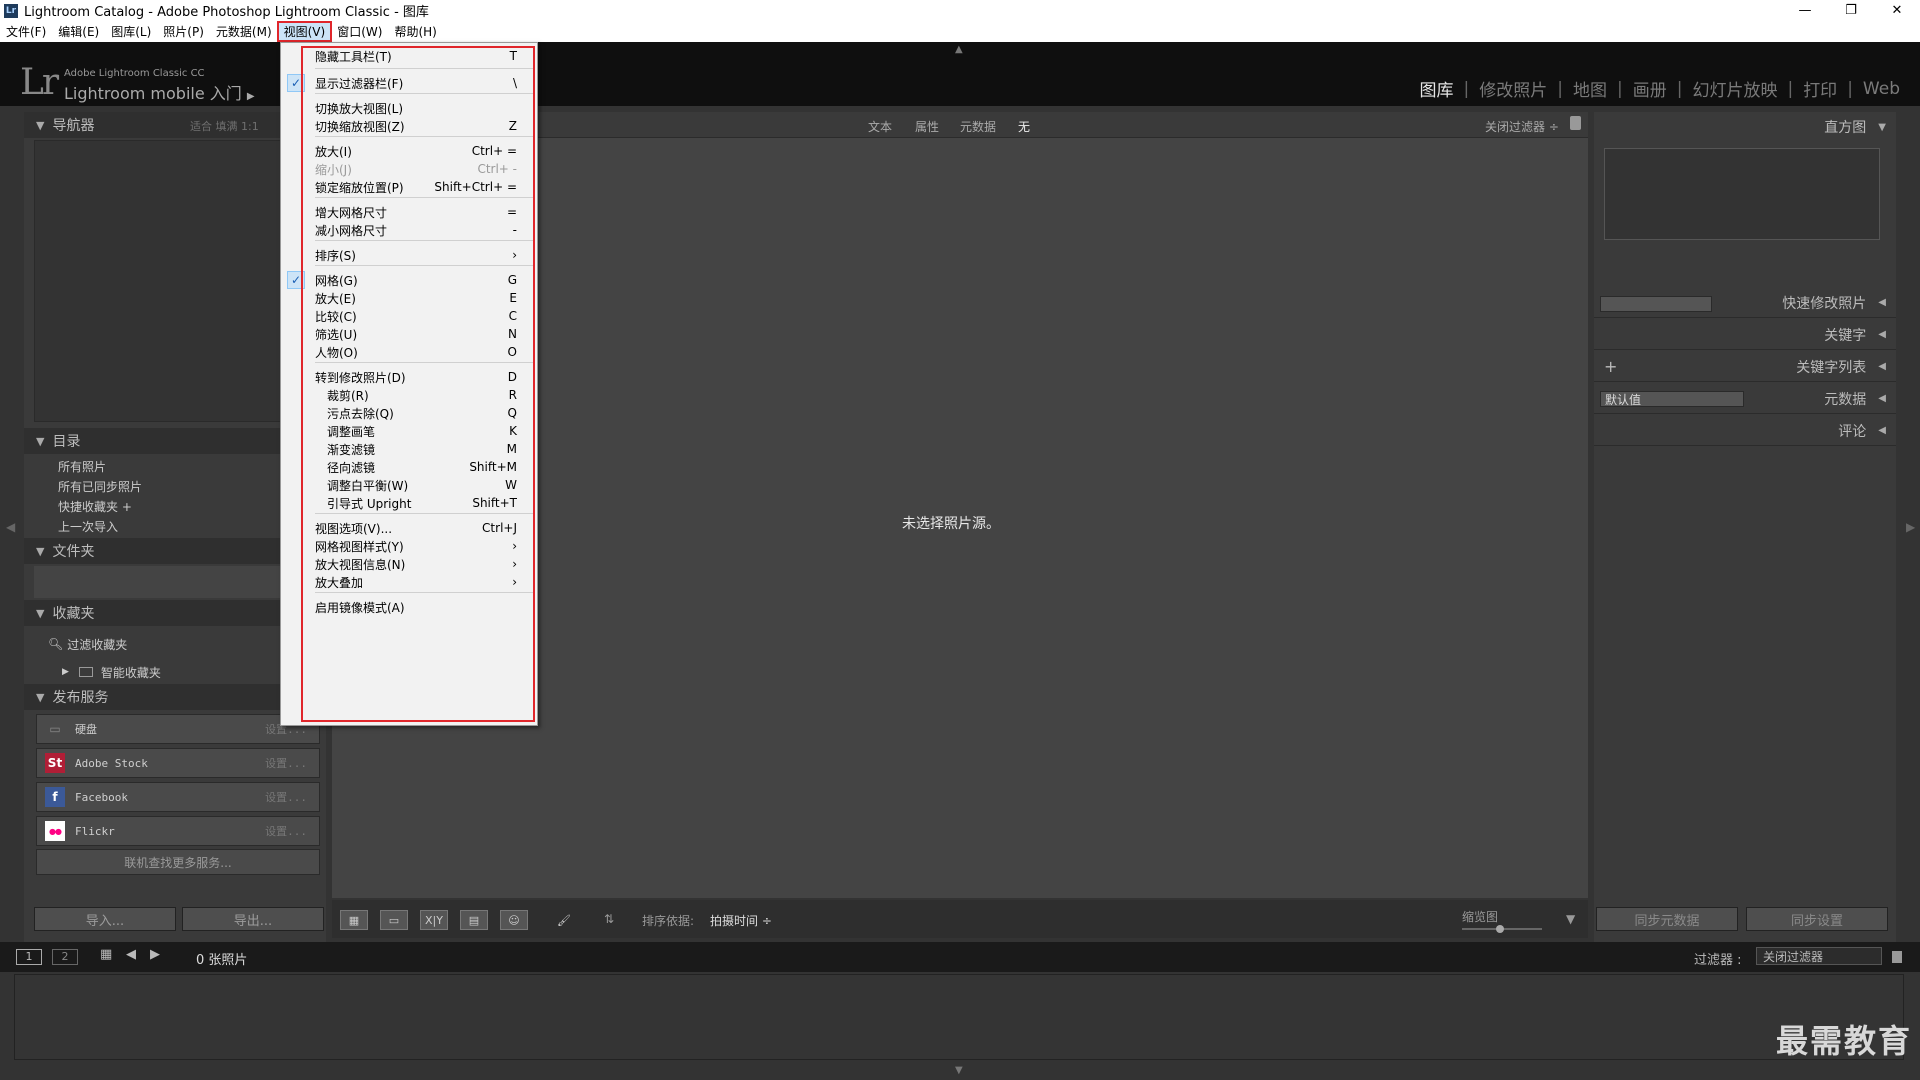  I want to click on menu-window: 窗口(W), so click(359, 31).